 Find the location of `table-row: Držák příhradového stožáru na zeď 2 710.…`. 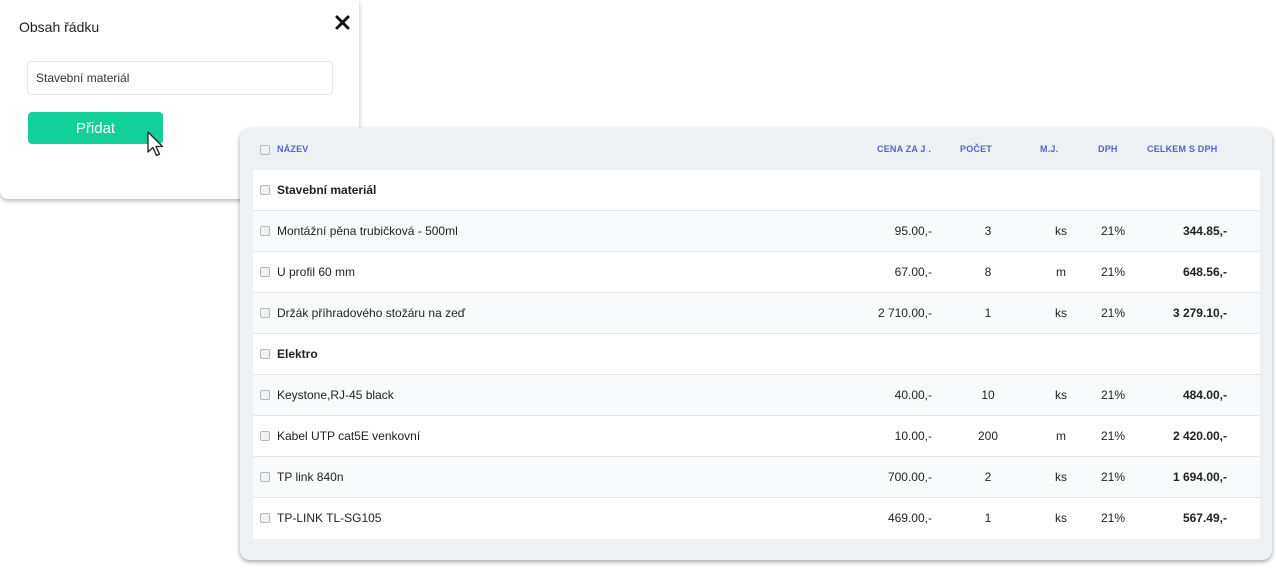

table-row: Držák příhradového stožáru na zeď 2 710.… is located at coordinates (756, 313).